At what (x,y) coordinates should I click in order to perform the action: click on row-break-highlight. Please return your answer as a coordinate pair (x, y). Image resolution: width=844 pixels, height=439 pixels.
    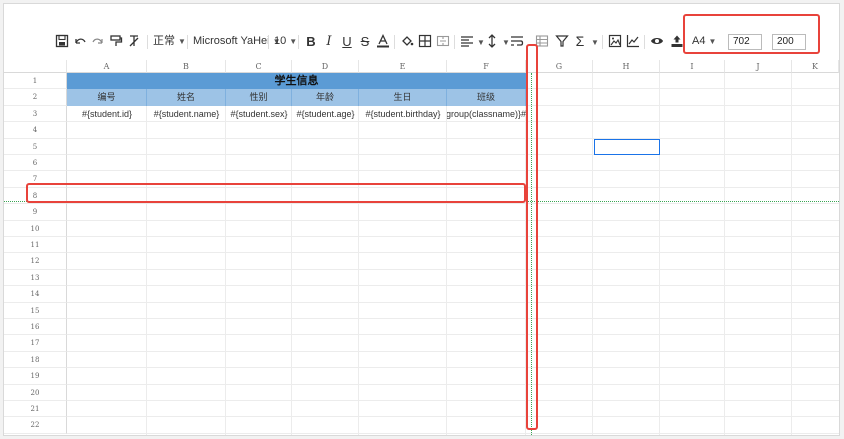
    Looking at the image, I should click on (276, 193).